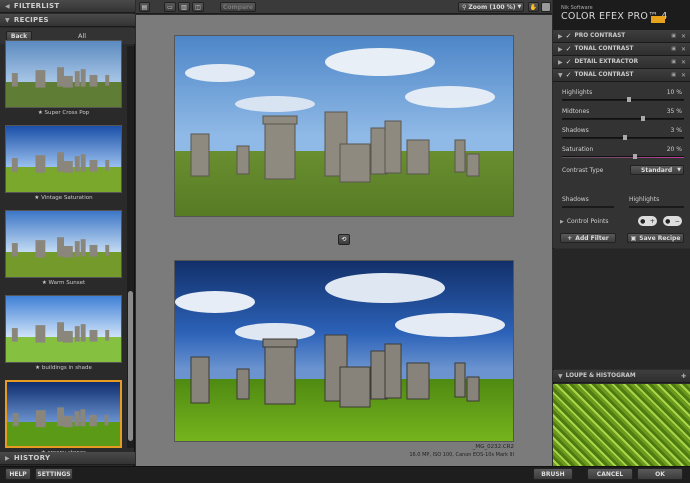 This screenshot has height=483, width=690. I want to click on chevron-left-icon: ◀, so click(7, 6).